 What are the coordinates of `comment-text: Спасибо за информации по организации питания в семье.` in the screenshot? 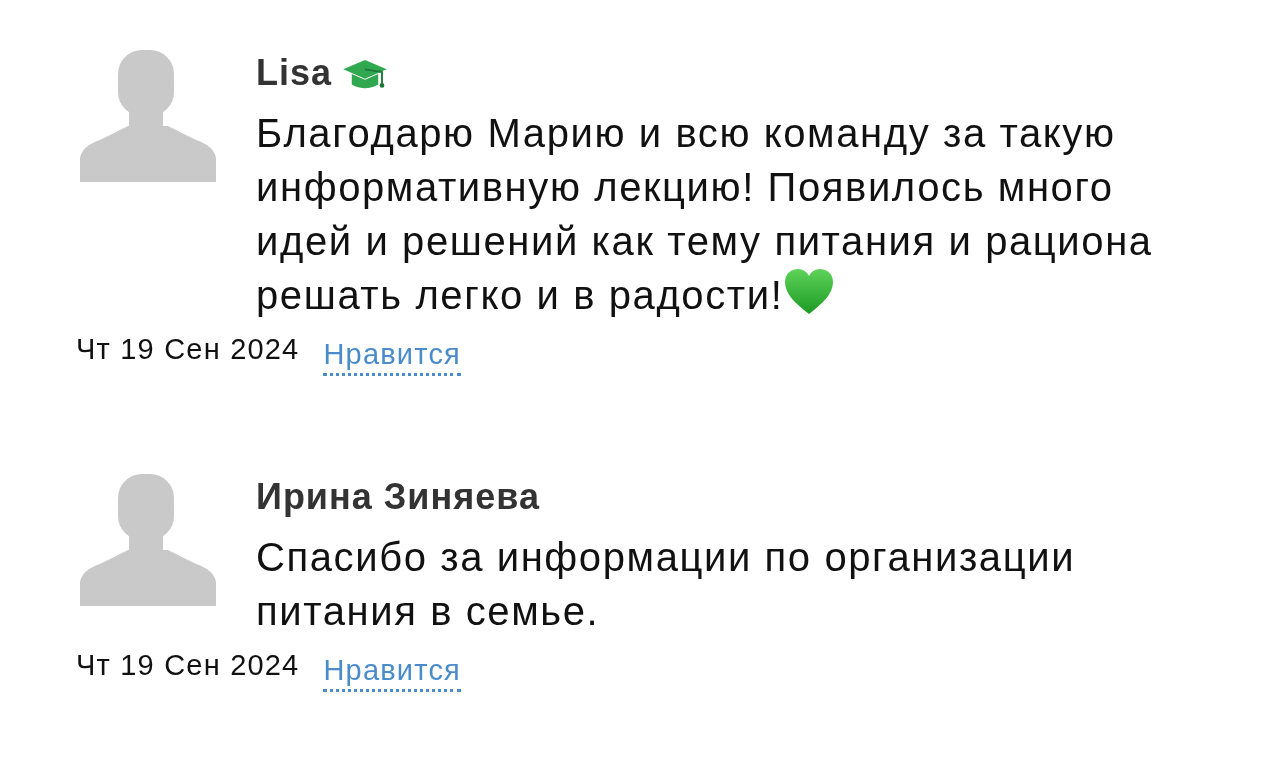 It's located at (666, 584).